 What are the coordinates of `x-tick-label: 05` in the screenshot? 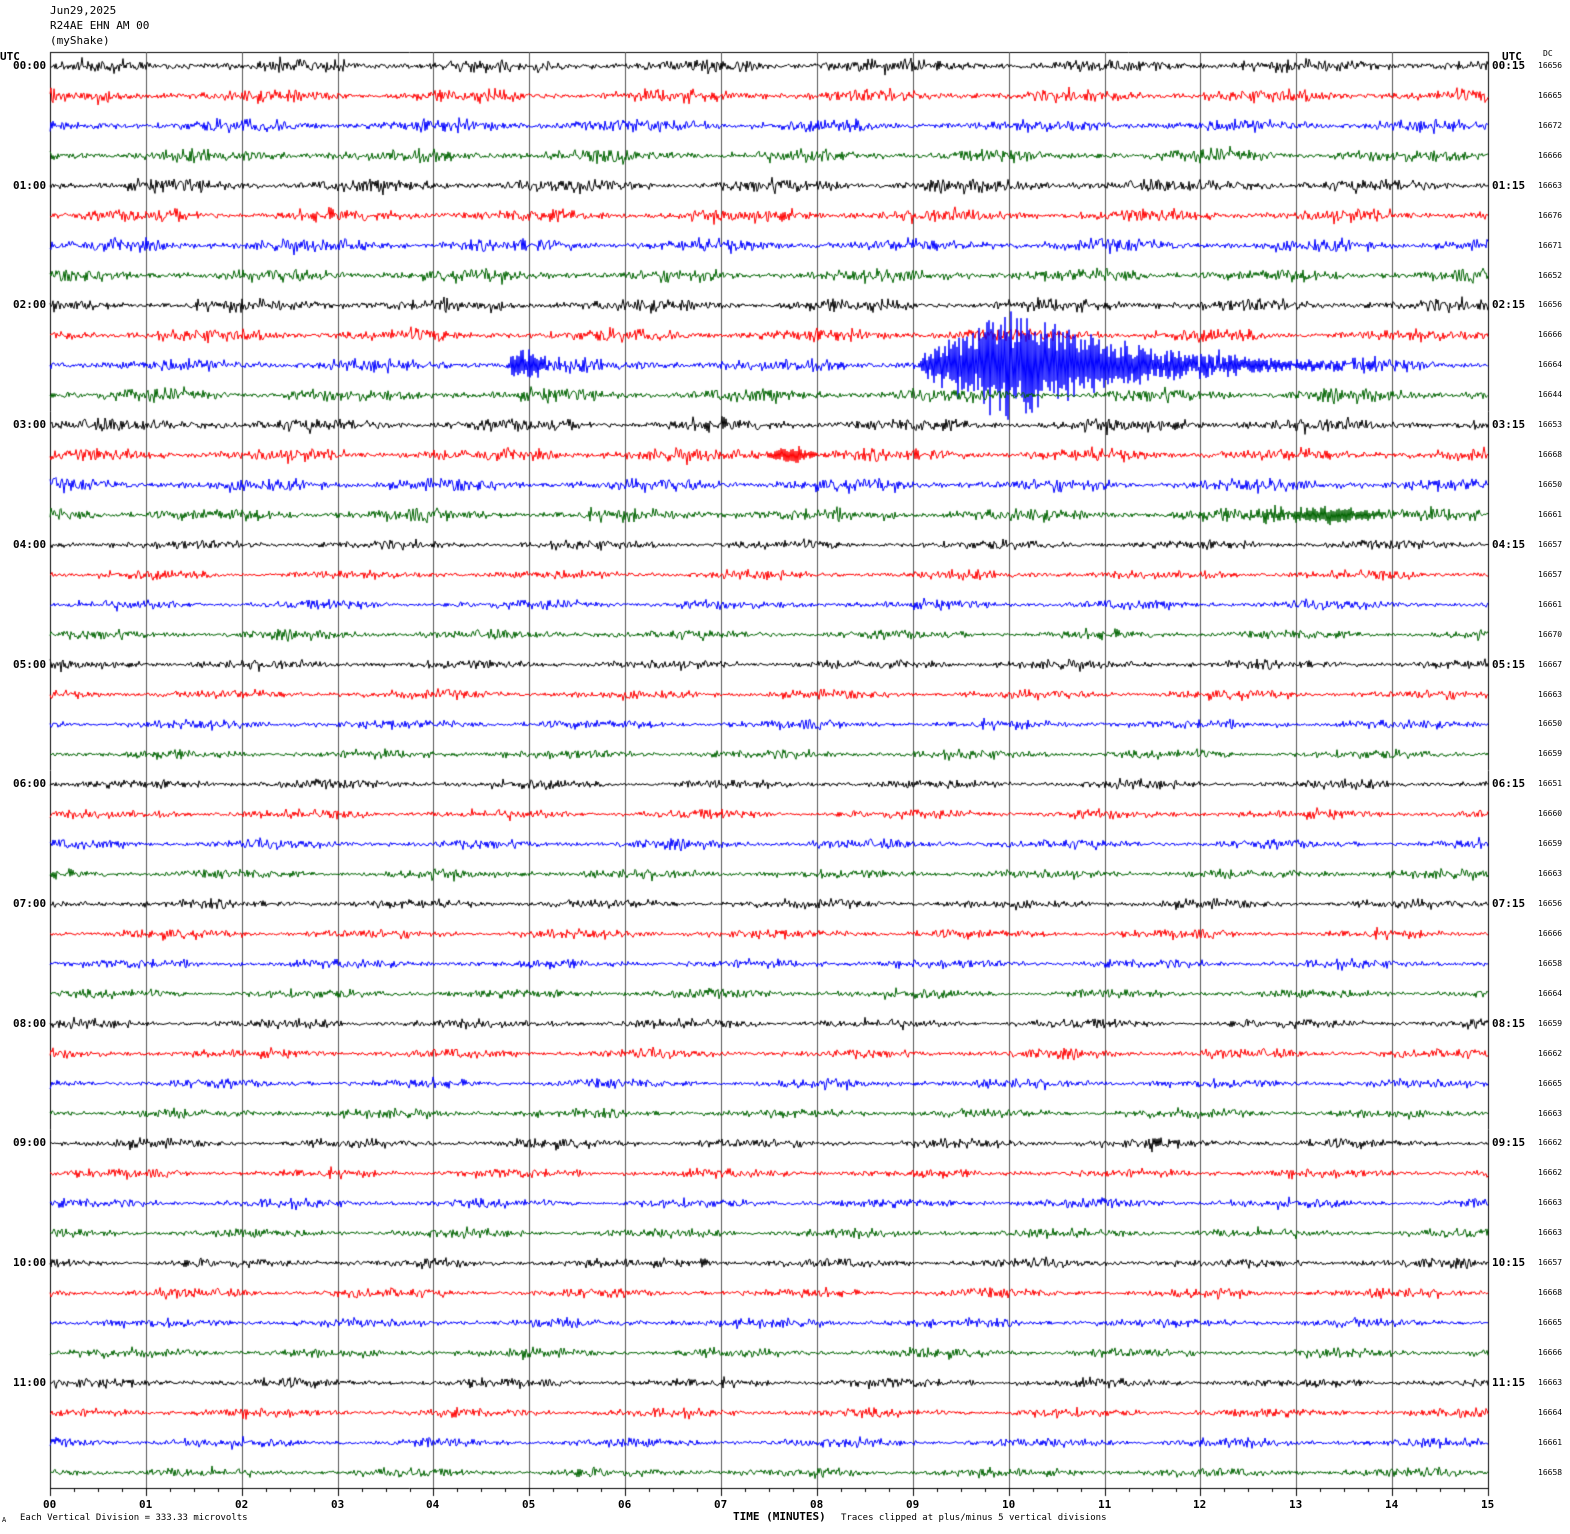 It's located at (529, 1504).